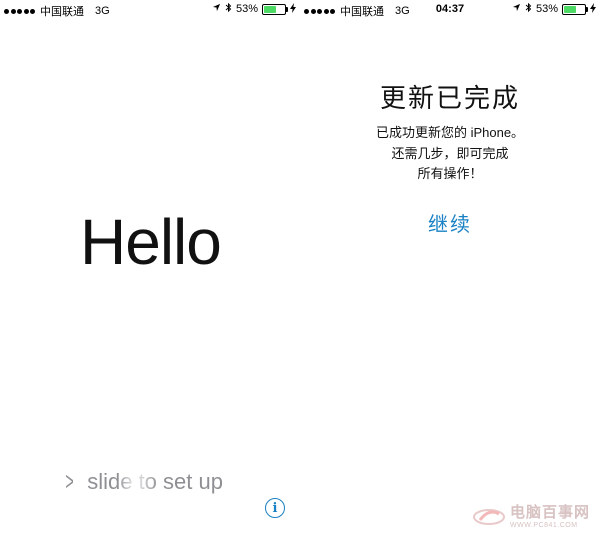  I want to click on continue-button: 继续, so click(450, 222).